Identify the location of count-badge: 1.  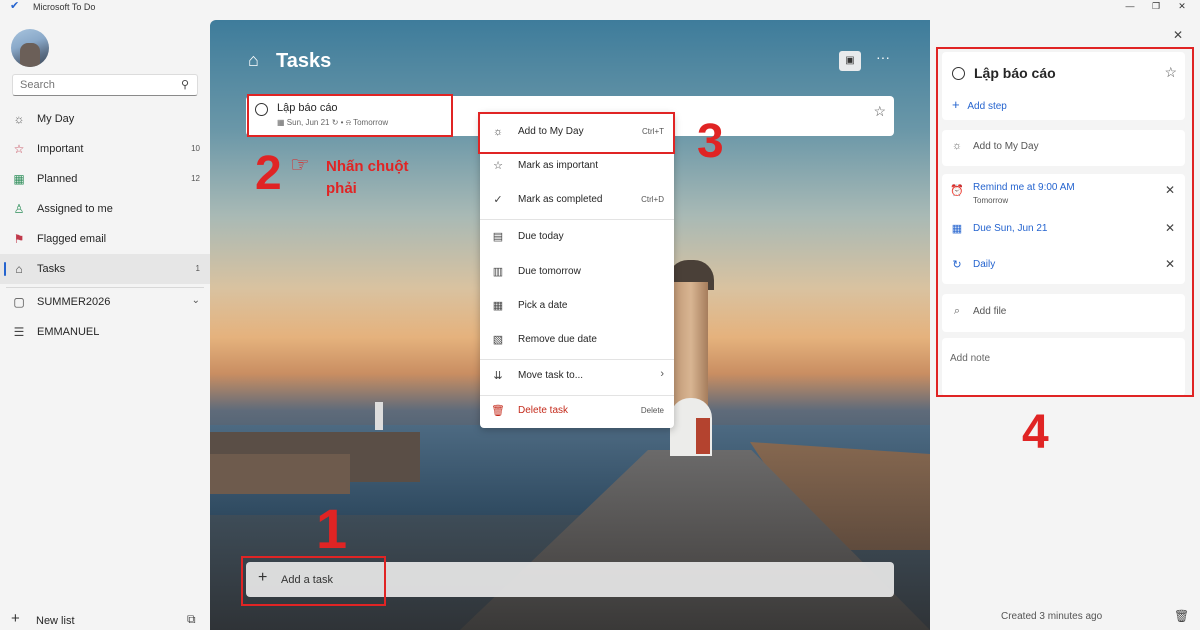
(197, 268).